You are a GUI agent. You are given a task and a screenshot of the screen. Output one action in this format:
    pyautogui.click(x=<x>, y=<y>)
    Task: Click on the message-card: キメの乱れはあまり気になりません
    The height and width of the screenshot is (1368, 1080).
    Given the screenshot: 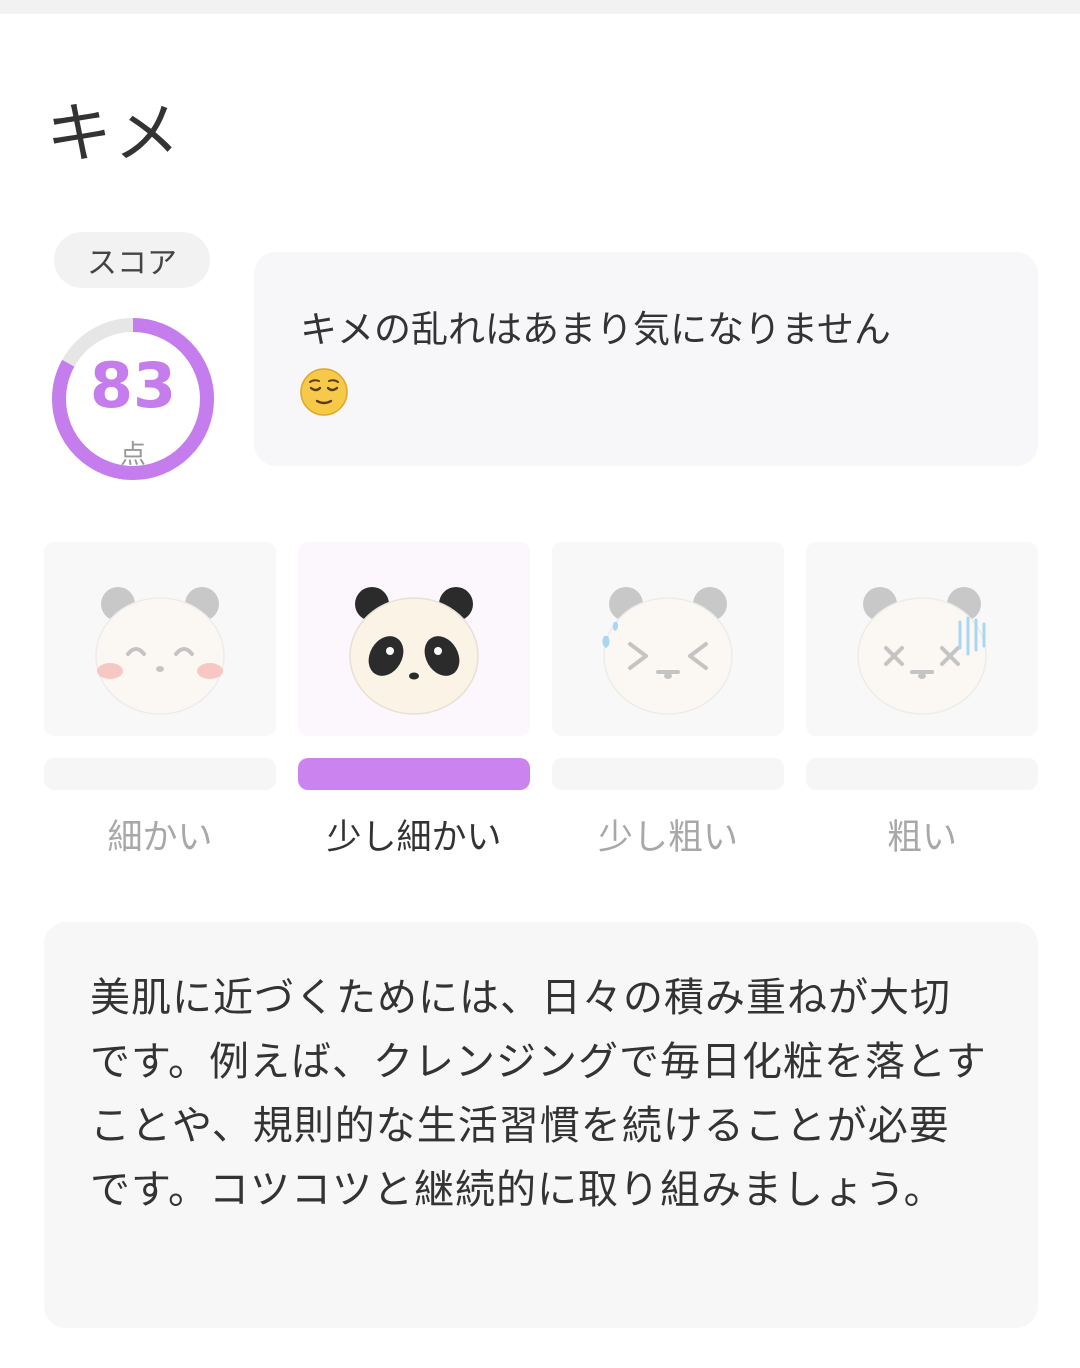 What is the action you would take?
    pyautogui.click(x=646, y=359)
    